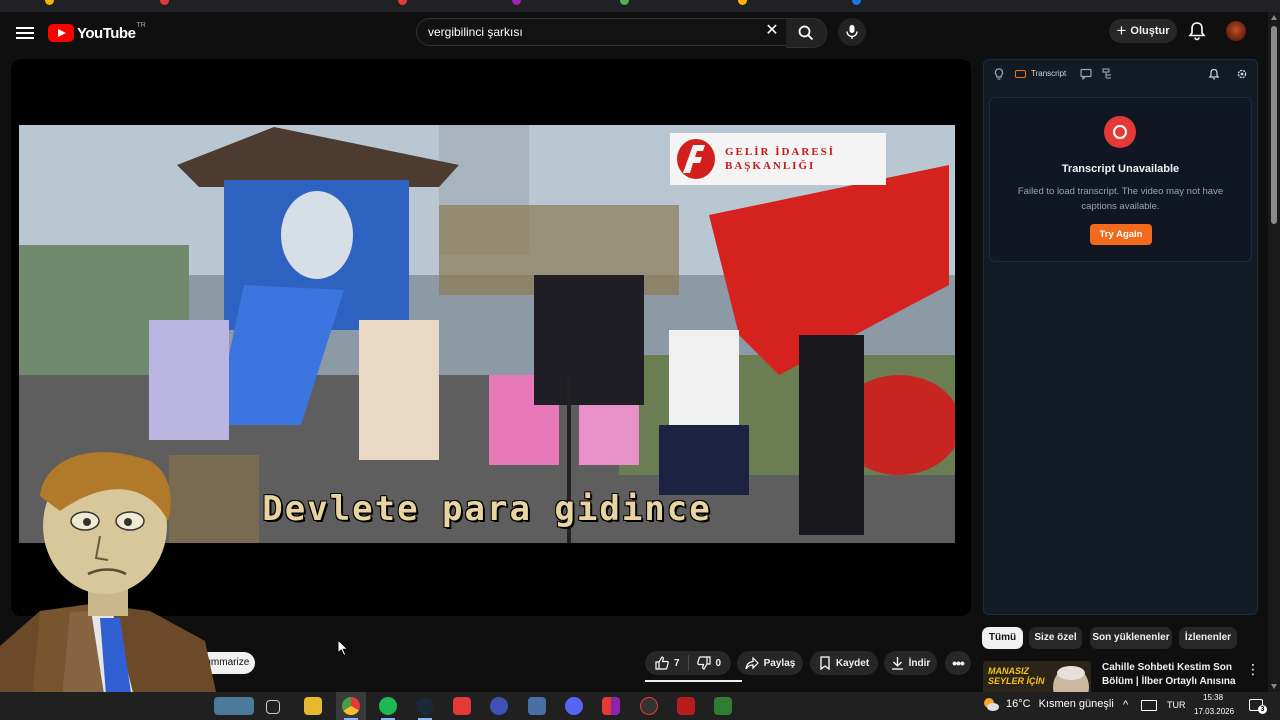  Describe the element at coordinates (676, 663) in the screenshot. I see `like-count: 7` at that location.